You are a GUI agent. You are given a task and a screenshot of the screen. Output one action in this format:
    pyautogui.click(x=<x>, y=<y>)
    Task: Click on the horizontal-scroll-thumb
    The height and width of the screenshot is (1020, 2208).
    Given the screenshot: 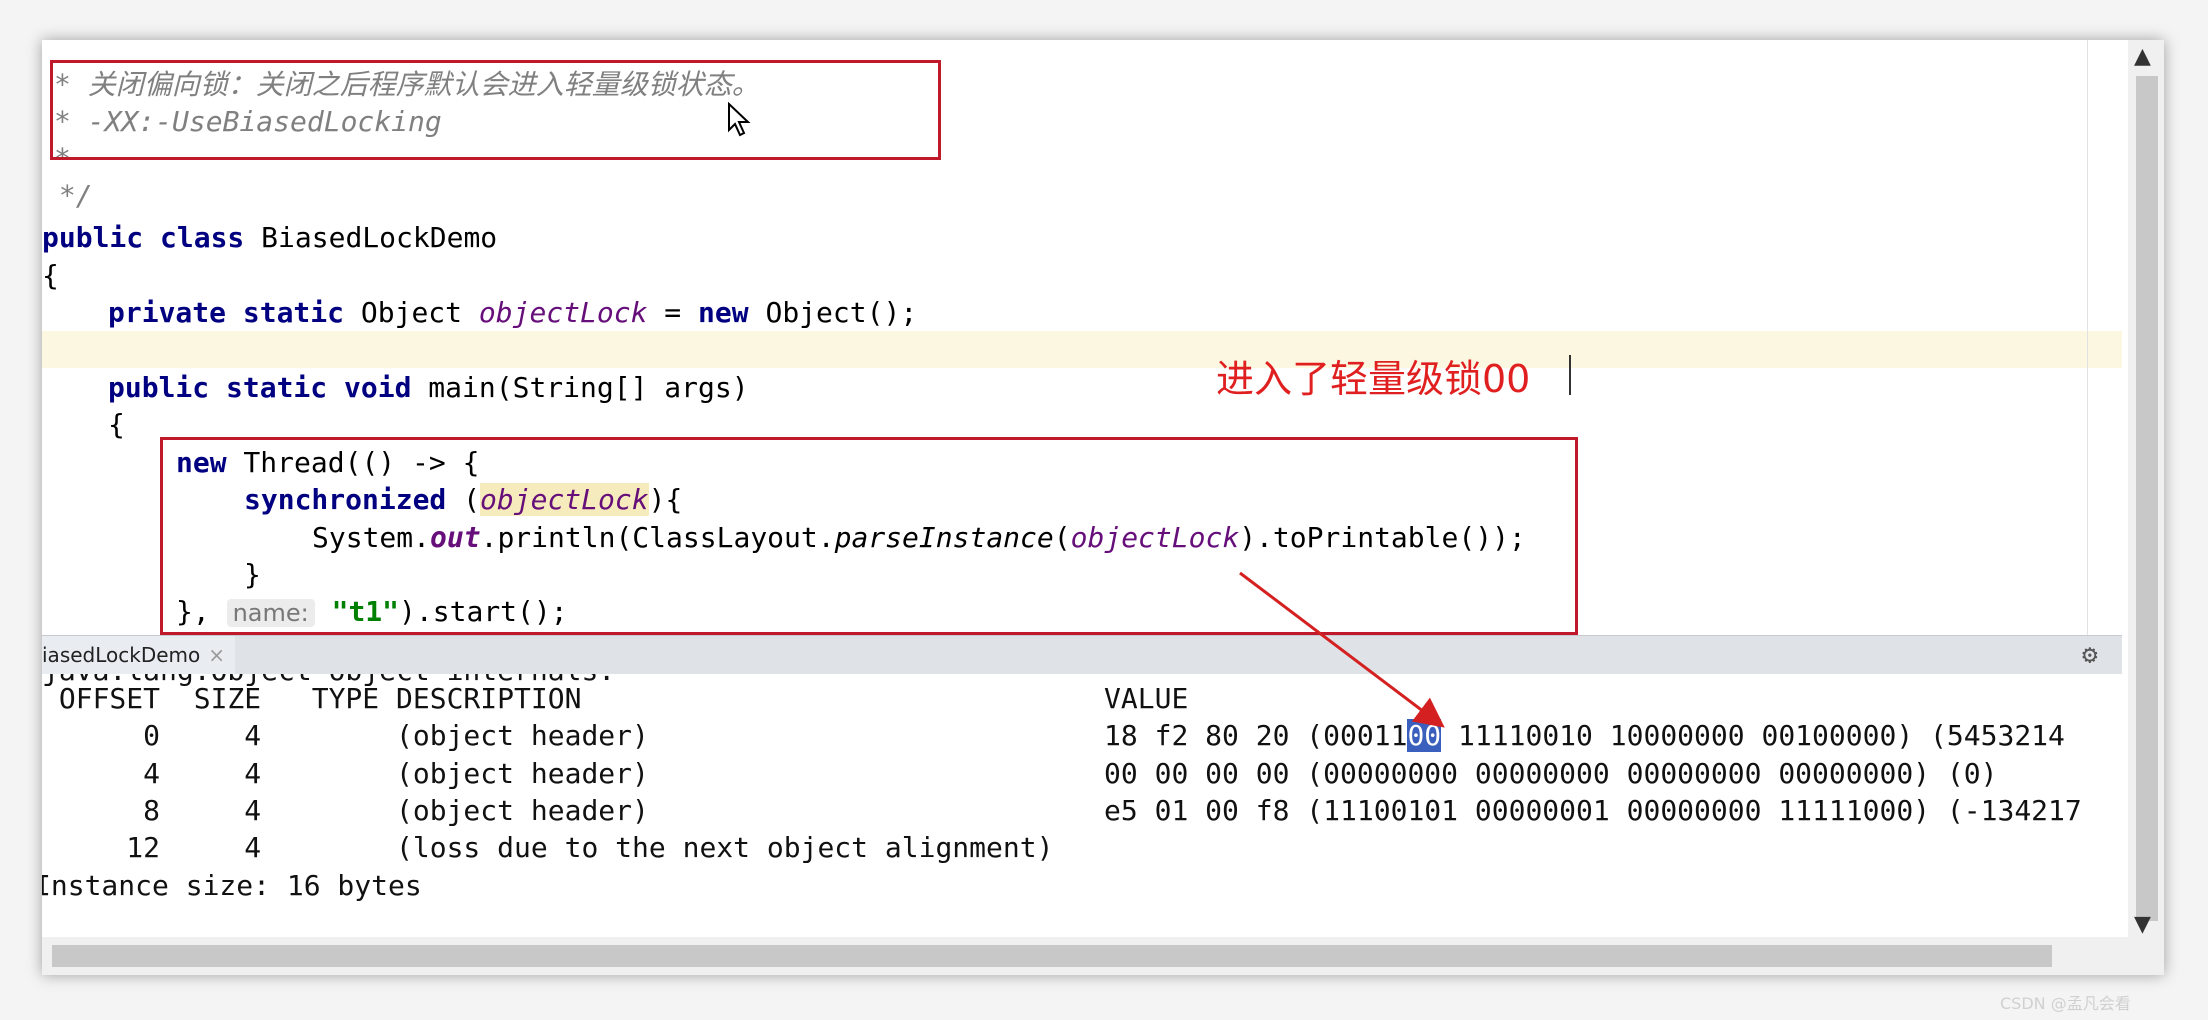 What is the action you would take?
    pyautogui.click(x=1052, y=956)
    